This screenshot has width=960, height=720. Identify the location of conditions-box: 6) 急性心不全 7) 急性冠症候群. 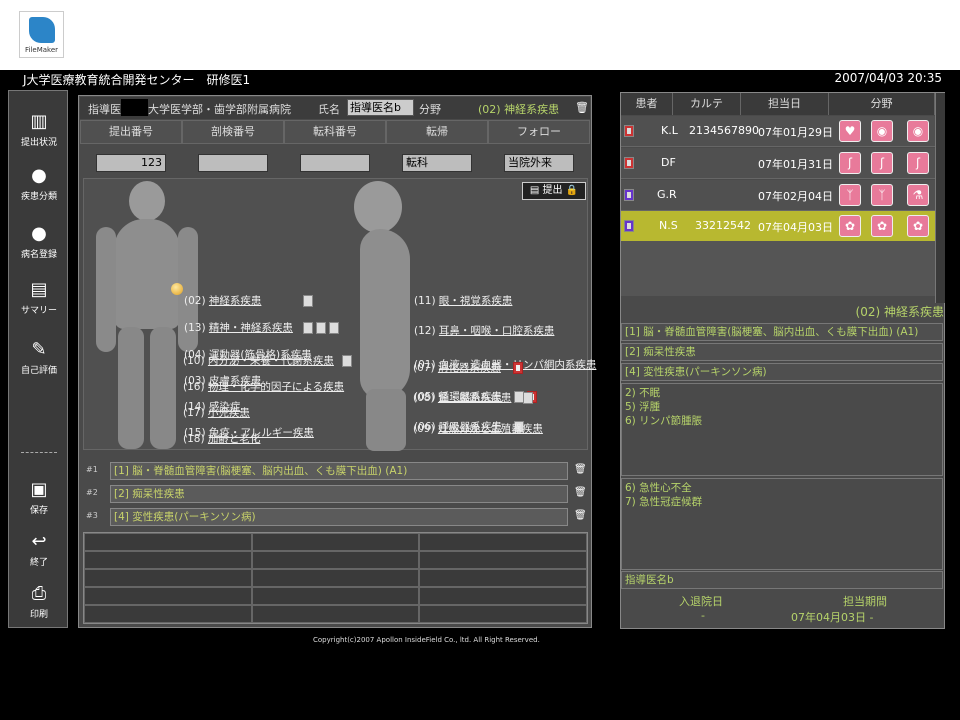
(782, 524).